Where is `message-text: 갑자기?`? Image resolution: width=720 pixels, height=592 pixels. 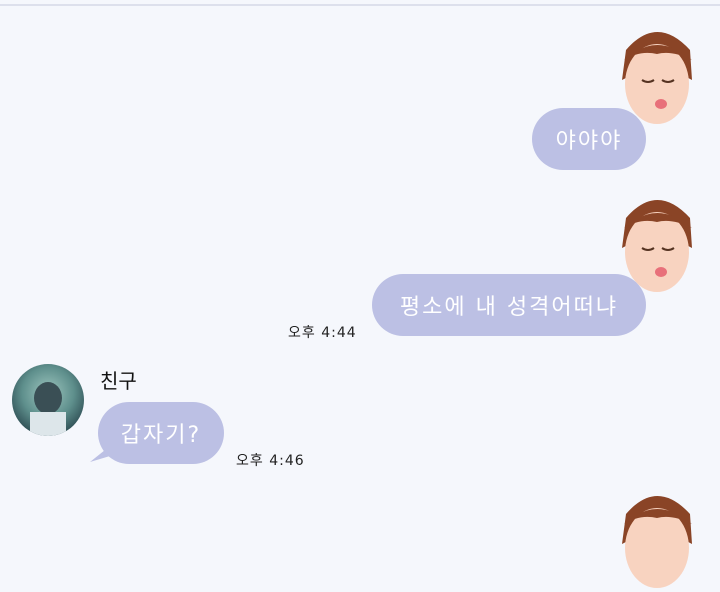 message-text: 갑자기? is located at coordinates (161, 435).